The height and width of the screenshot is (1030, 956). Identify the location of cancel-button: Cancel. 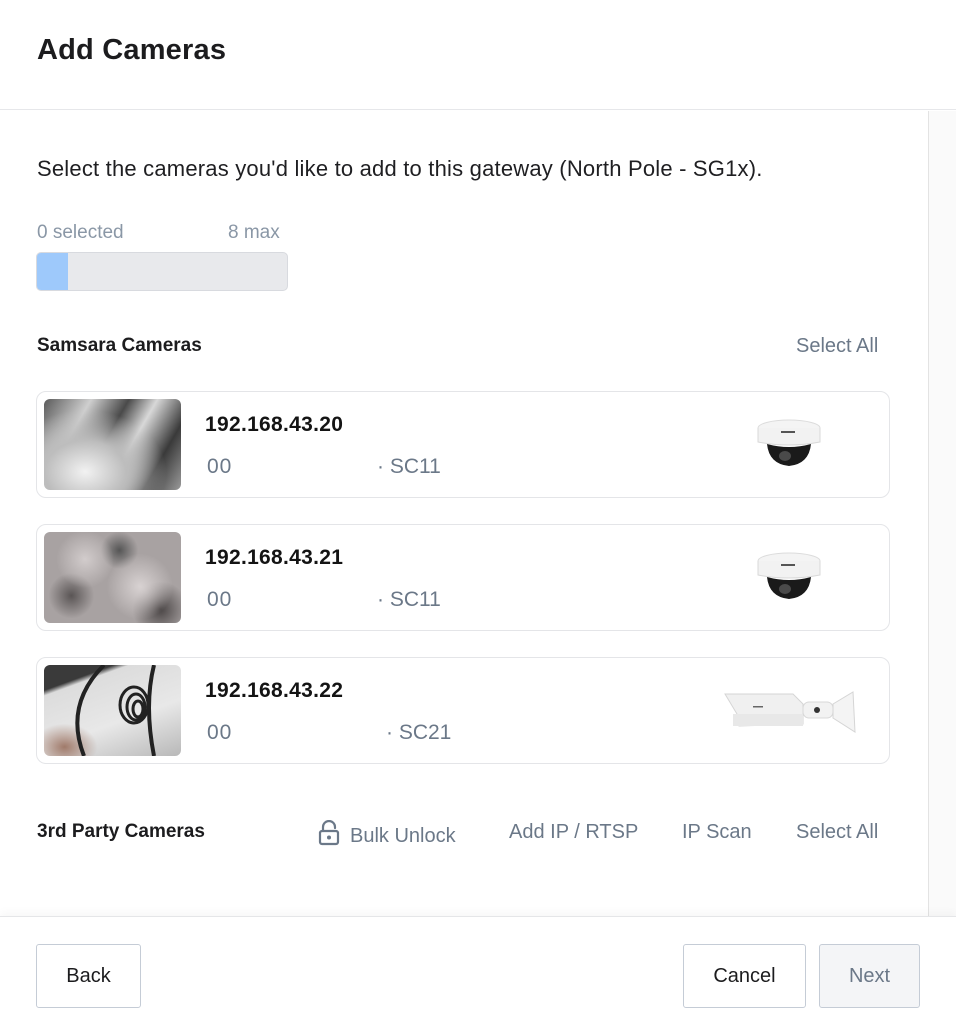
(744, 976).